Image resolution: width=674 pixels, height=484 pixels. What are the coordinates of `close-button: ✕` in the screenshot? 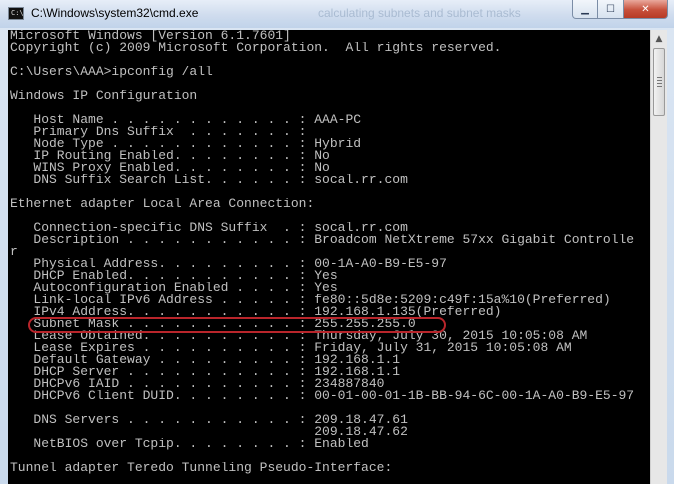 It's located at (646, 9).